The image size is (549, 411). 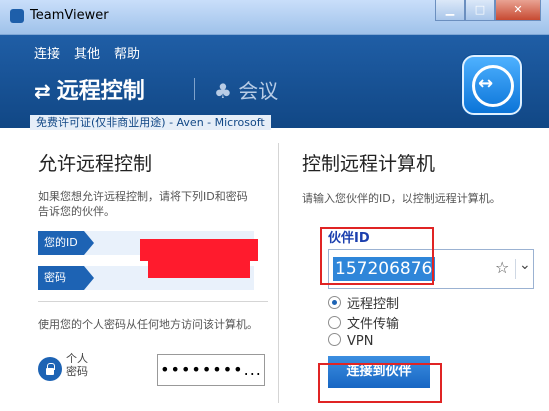 I want to click on swap-arrows-icon: ⇄, so click(x=42, y=91).